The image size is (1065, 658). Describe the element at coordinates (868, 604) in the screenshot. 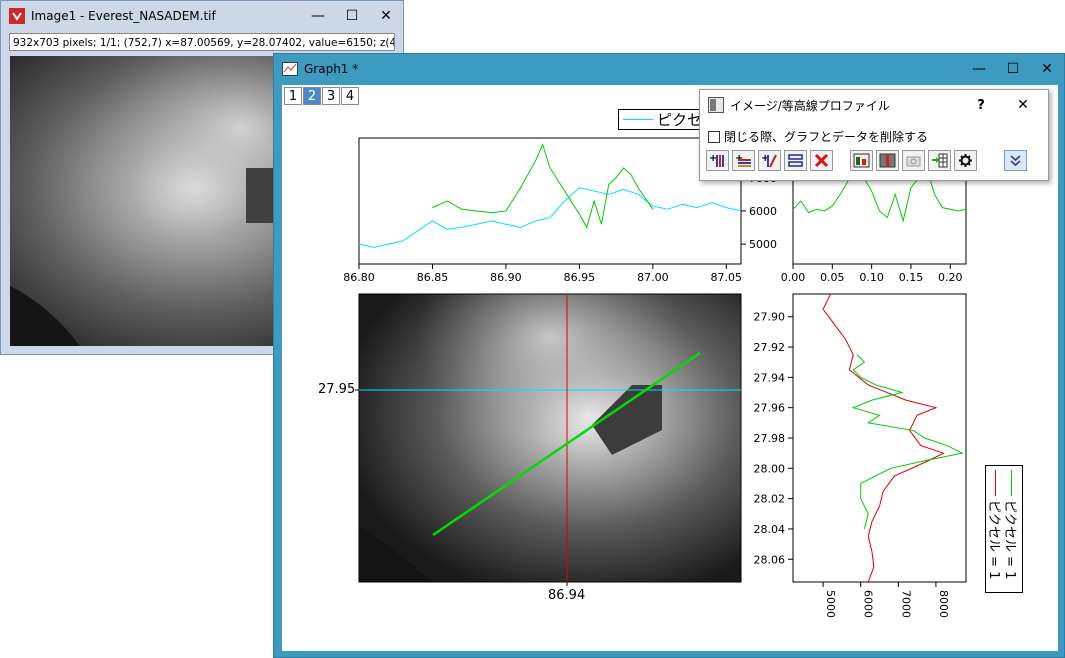

I see `right-plot-x-tick-label: 6000` at that location.